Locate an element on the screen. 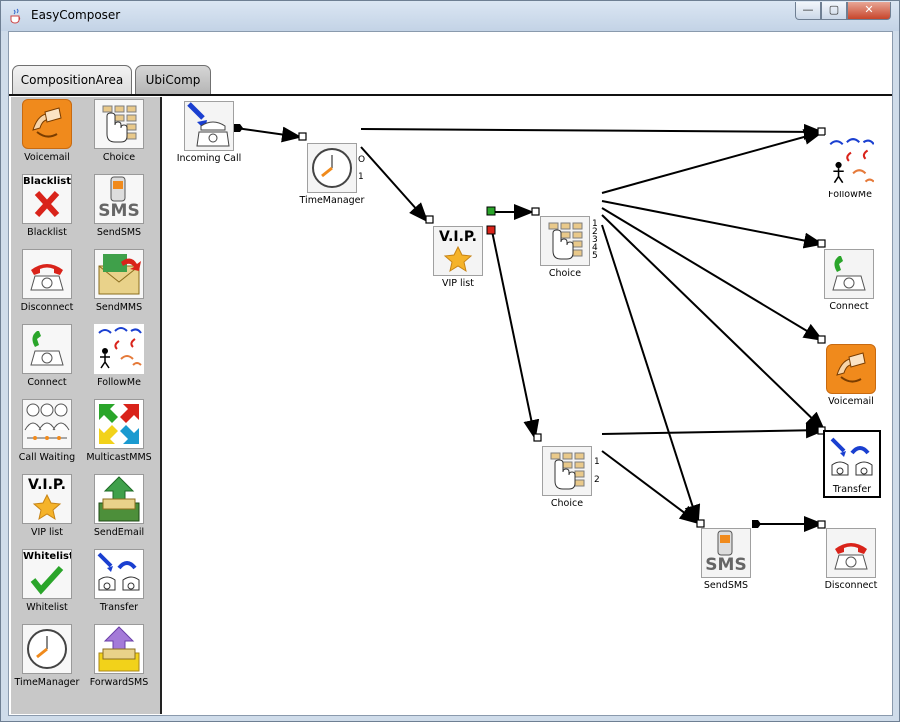  email-icon is located at coordinates (119, 499).